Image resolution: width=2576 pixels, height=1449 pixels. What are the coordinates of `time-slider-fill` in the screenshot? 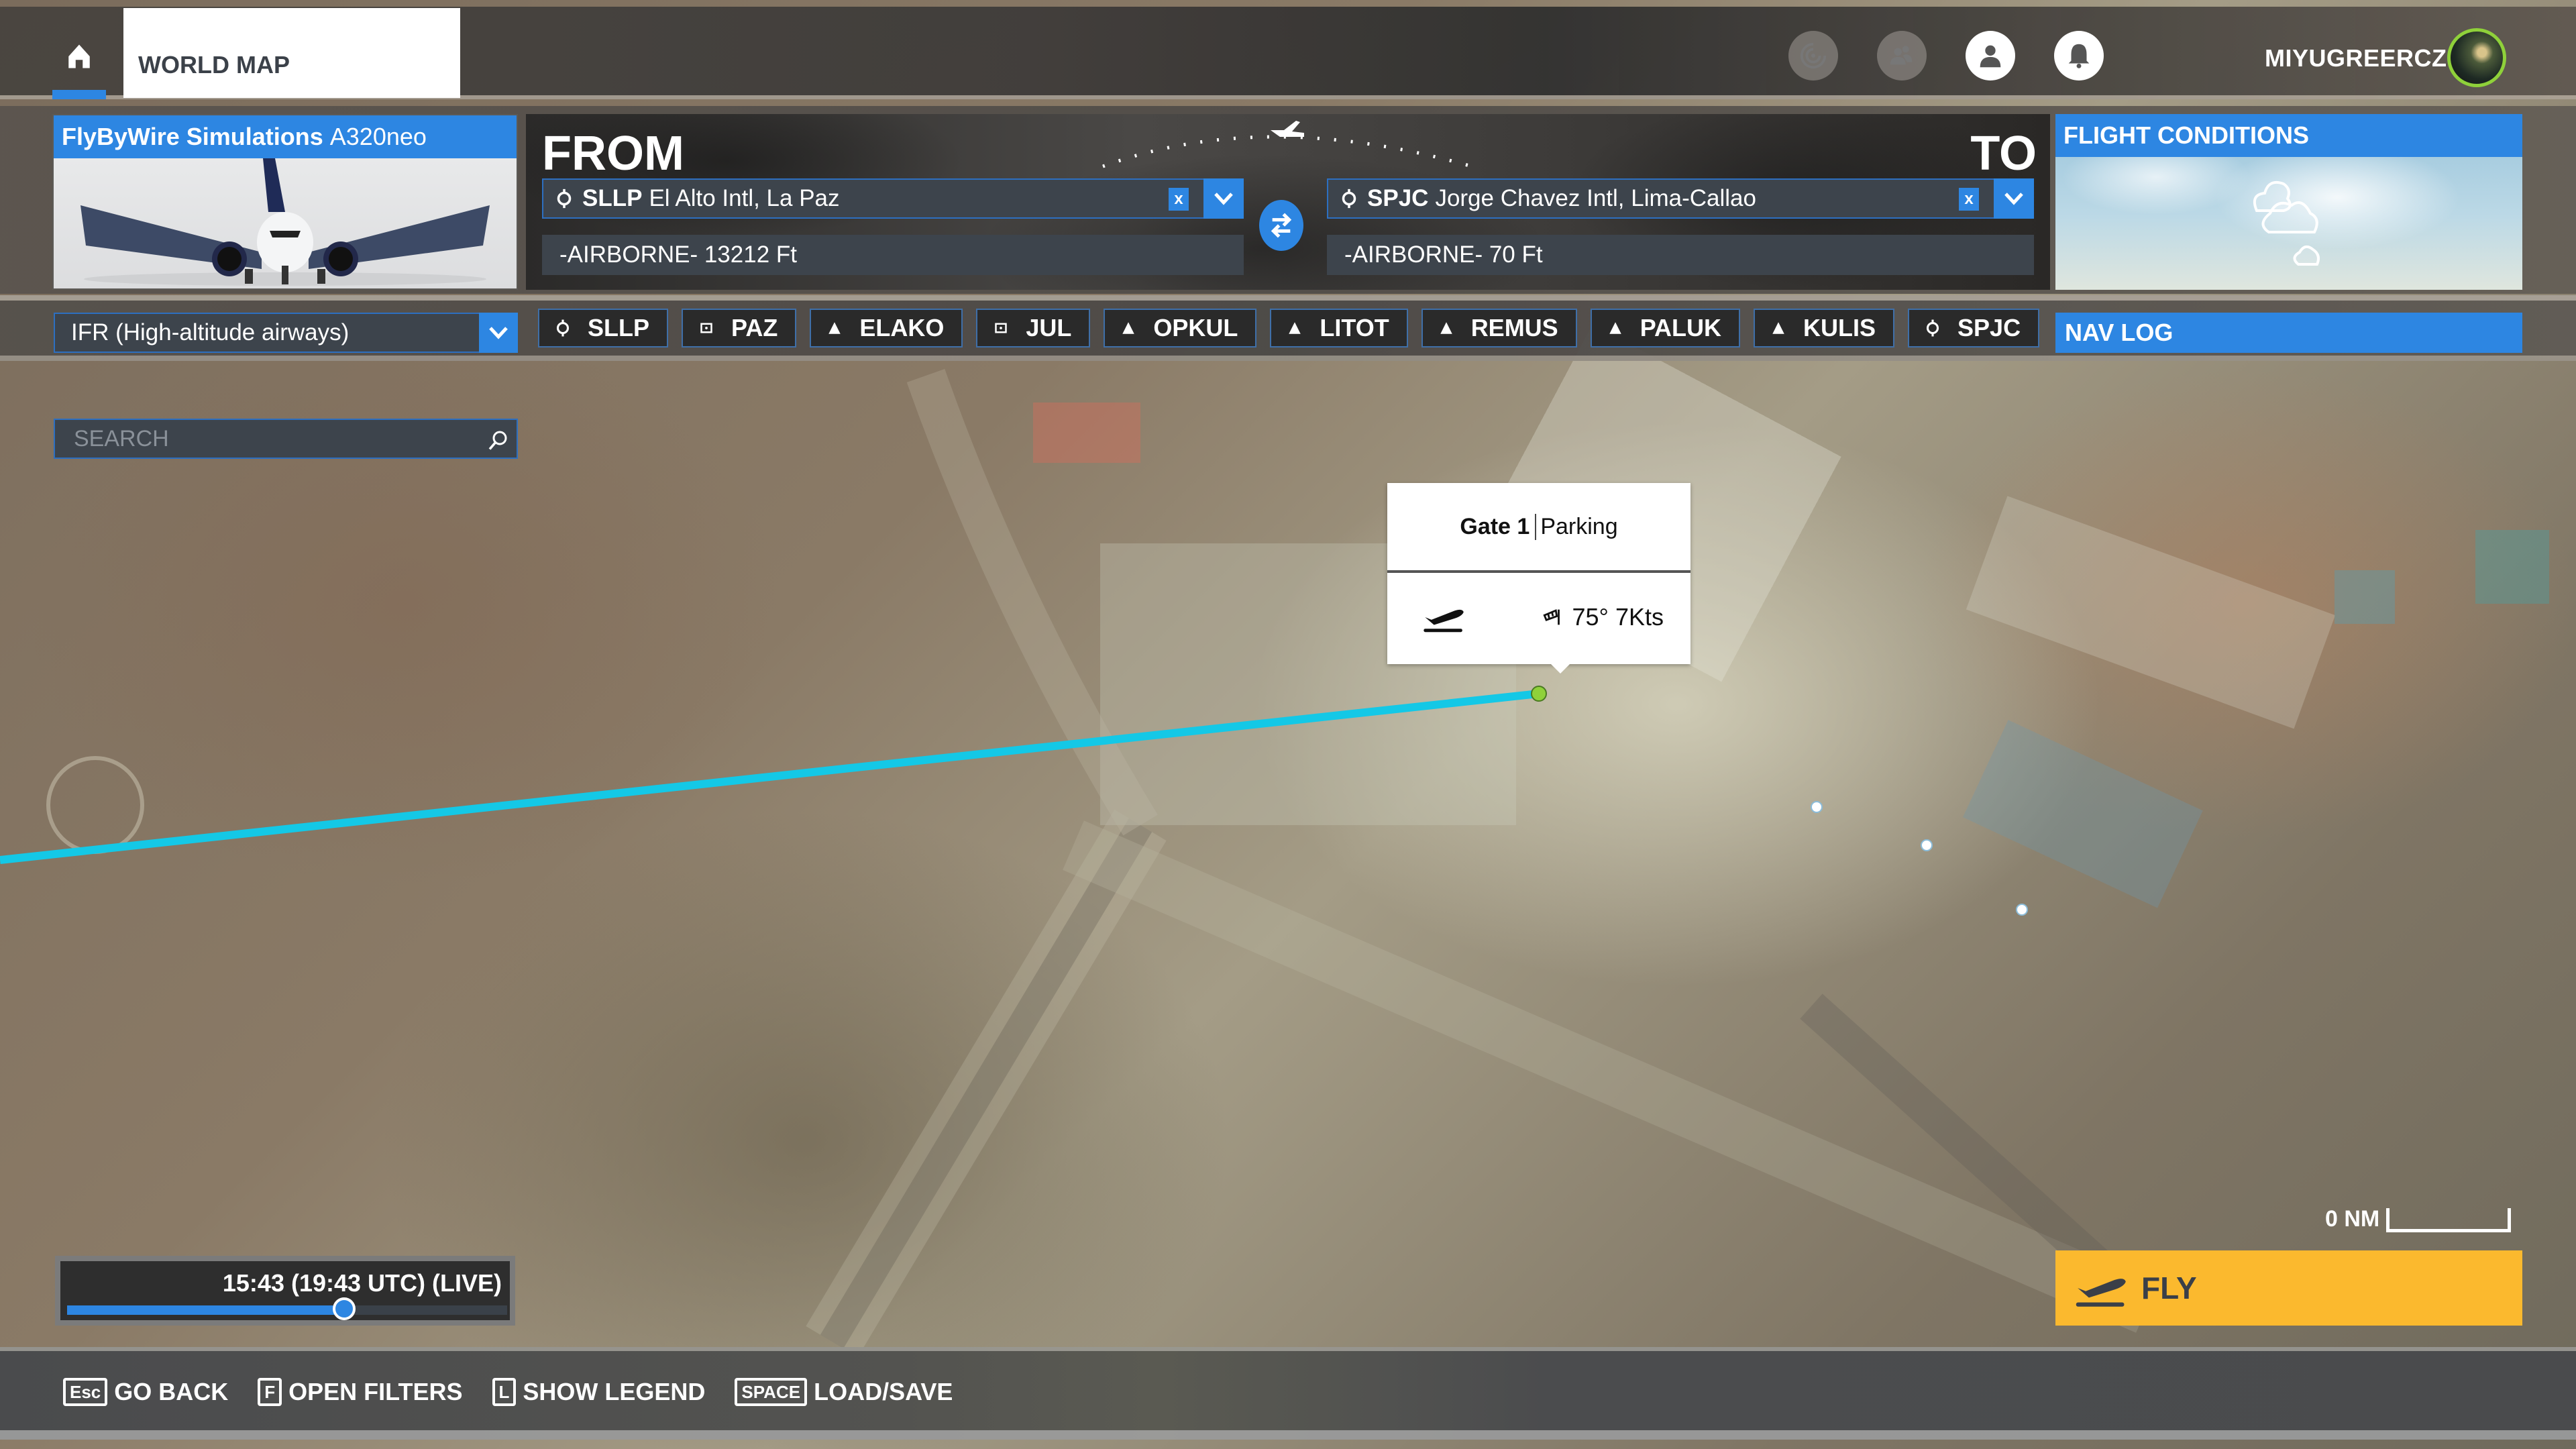 It's located at (206, 1310).